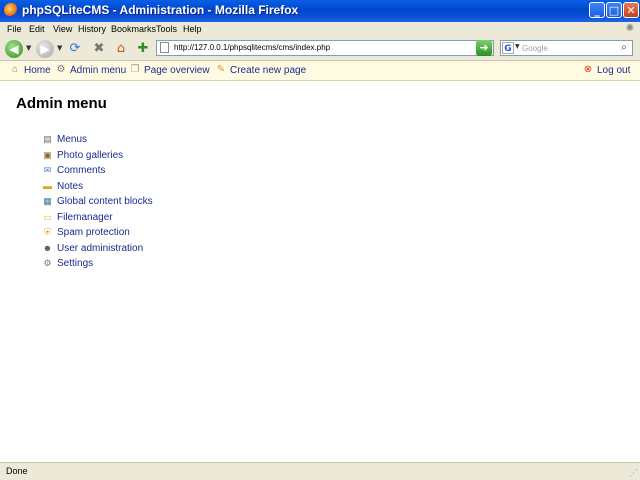 The height and width of the screenshot is (480, 640). I want to click on user-icon: ☻, so click(47, 247).